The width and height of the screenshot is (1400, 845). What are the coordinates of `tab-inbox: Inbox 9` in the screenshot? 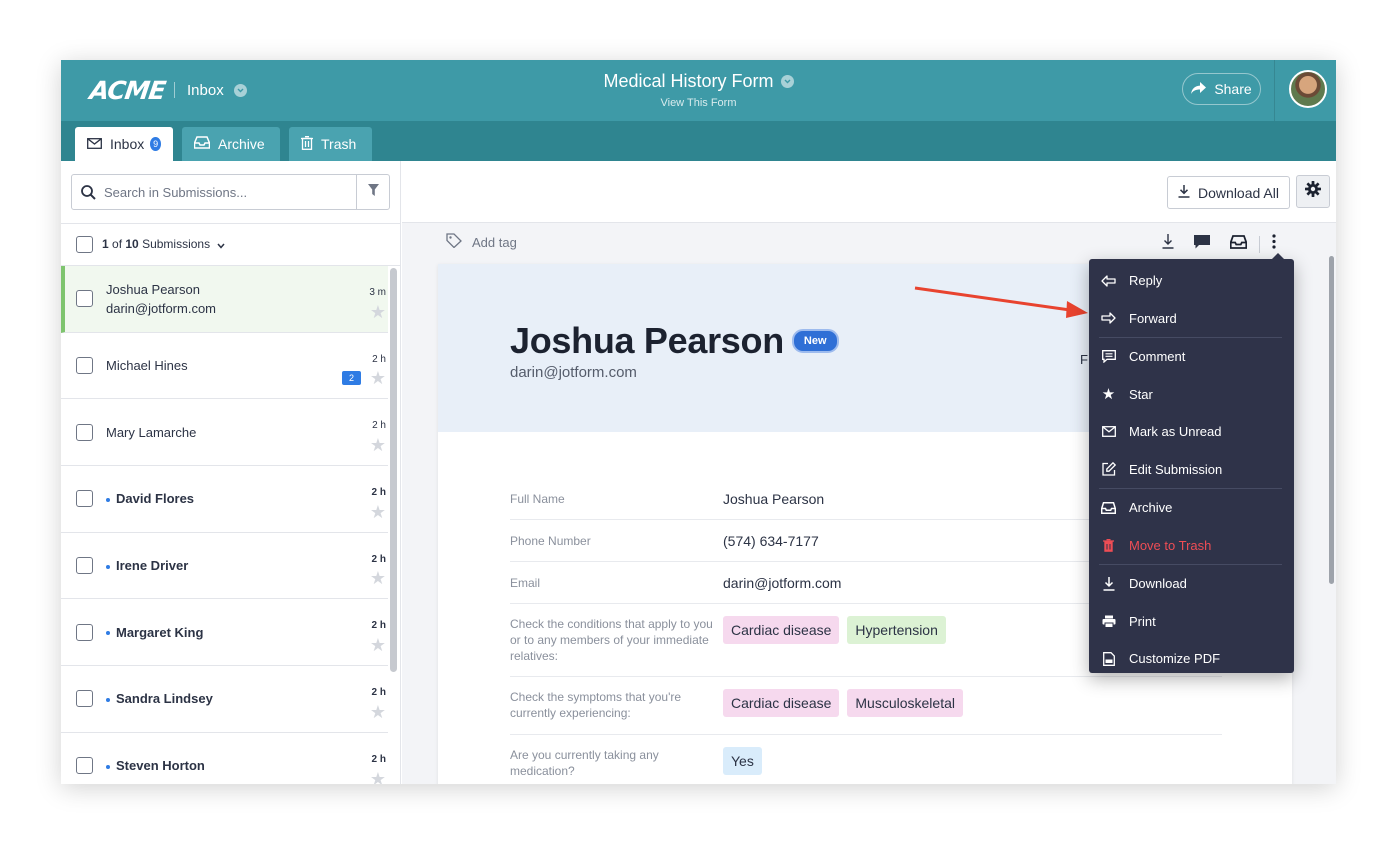 It's located at (124, 144).